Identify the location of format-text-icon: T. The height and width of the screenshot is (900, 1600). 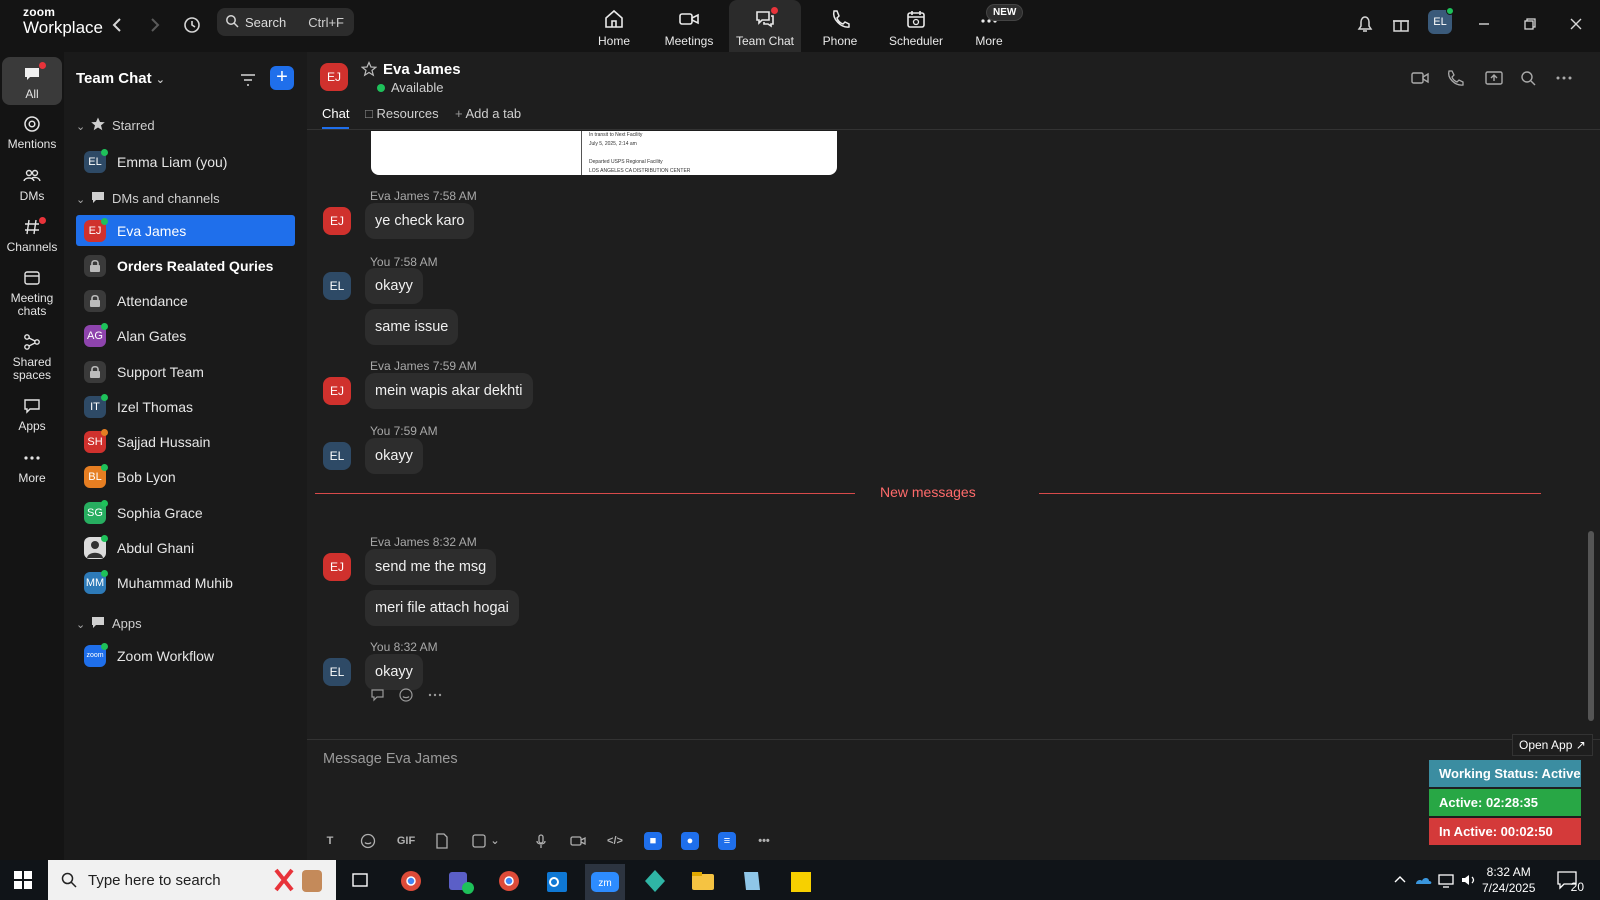
(330, 841).